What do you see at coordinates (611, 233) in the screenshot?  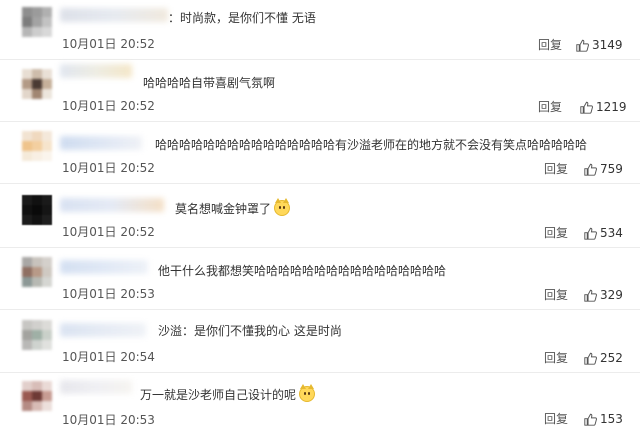 I see `like-count: 534` at bounding box center [611, 233].